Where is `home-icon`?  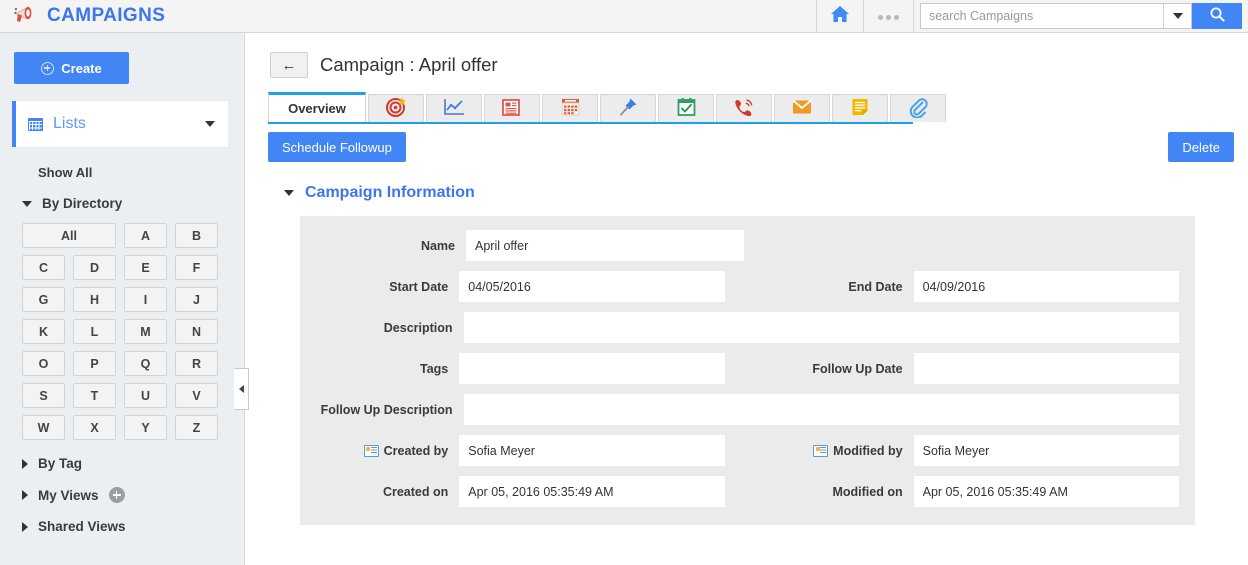 home-icon is located at coordinates (840, 16).